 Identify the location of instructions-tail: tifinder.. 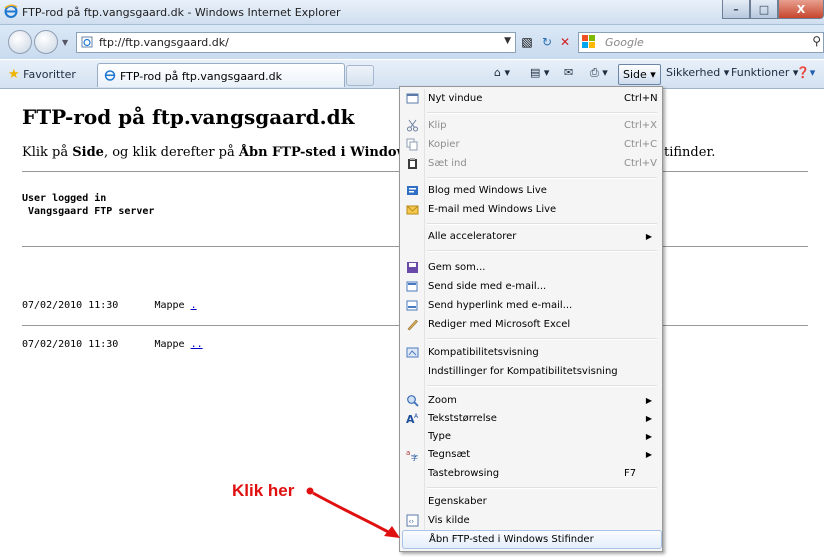
(690, 152).